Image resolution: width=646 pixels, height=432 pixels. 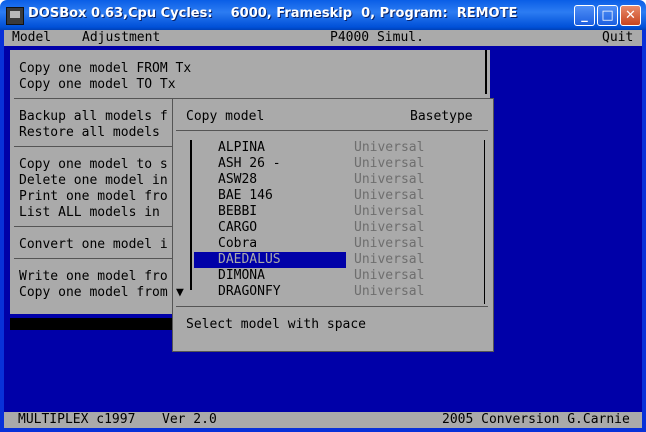 I want to click on model-list-row: CARGO Universal, so click(x=338, y=228).